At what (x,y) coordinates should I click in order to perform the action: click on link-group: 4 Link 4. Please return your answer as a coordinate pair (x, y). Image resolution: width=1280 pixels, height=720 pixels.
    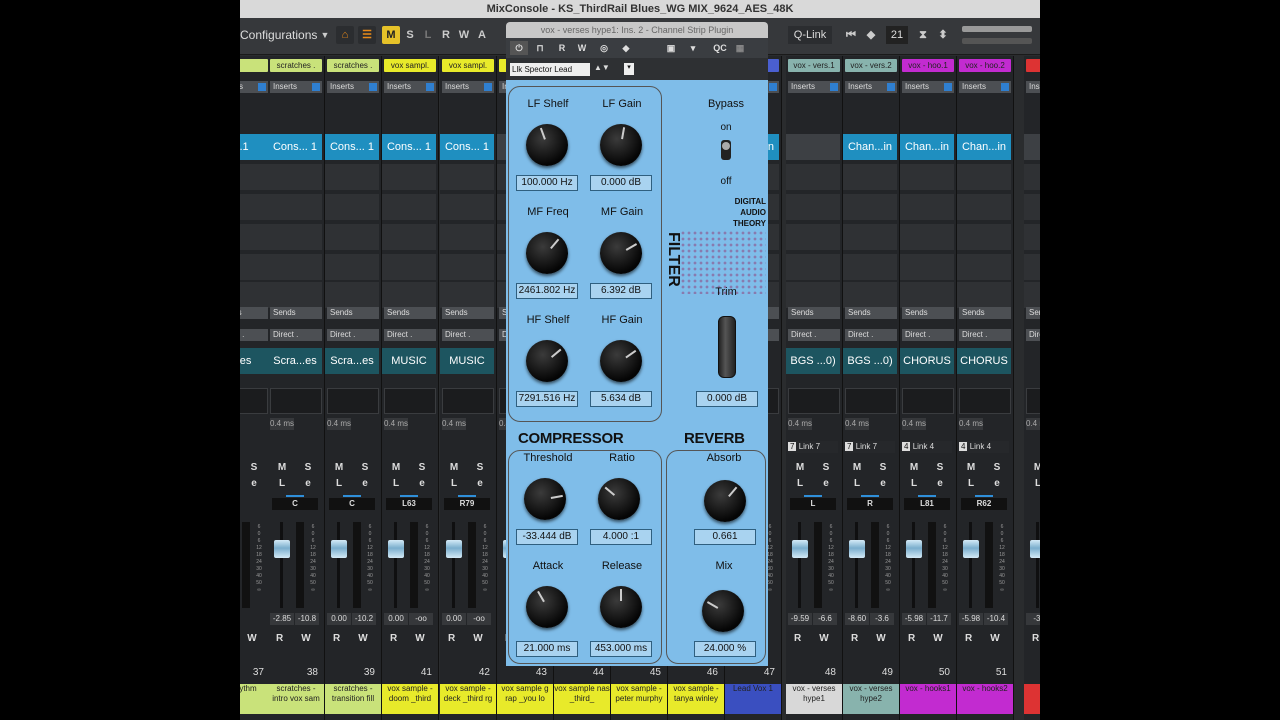
    Looking at the image, I should click on (927, 447).